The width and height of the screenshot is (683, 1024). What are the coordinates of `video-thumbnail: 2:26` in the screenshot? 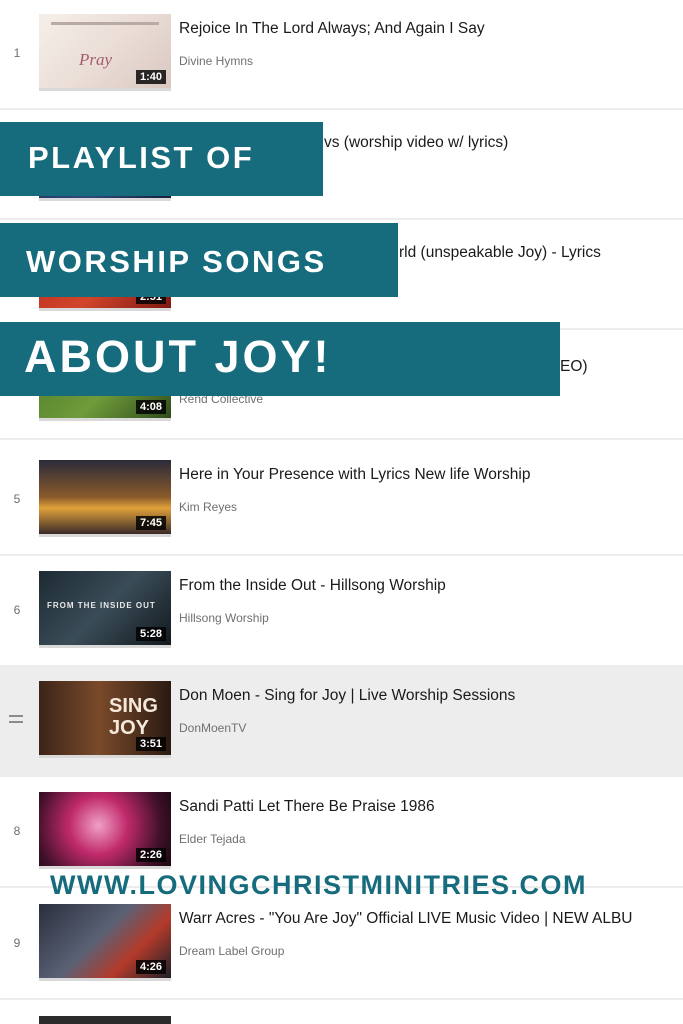 It's located at (105, 830).